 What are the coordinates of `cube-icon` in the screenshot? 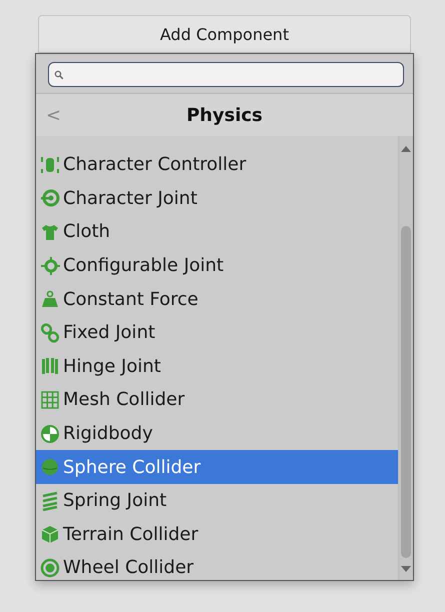 It's located at (50, 534).